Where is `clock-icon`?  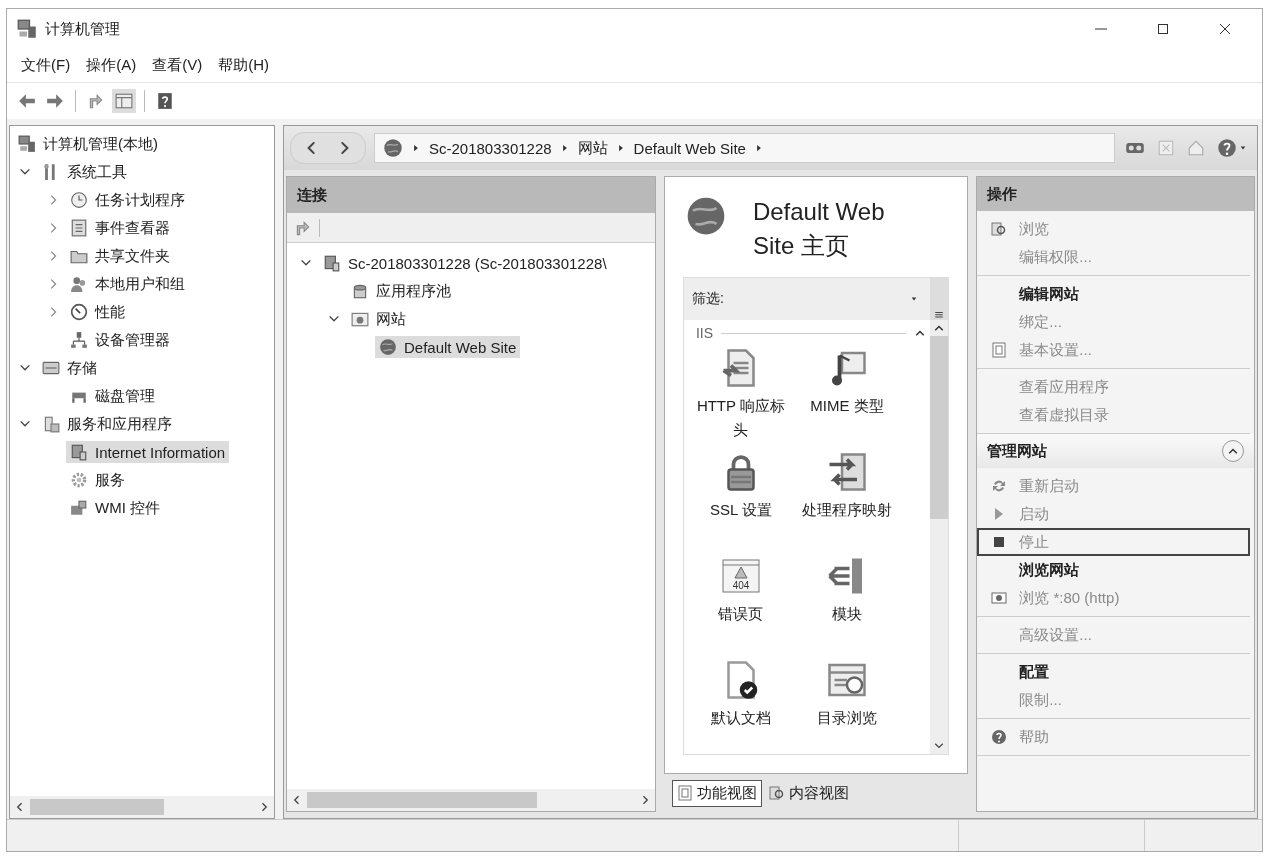 clock-icon is located at coordinates (79, 200).